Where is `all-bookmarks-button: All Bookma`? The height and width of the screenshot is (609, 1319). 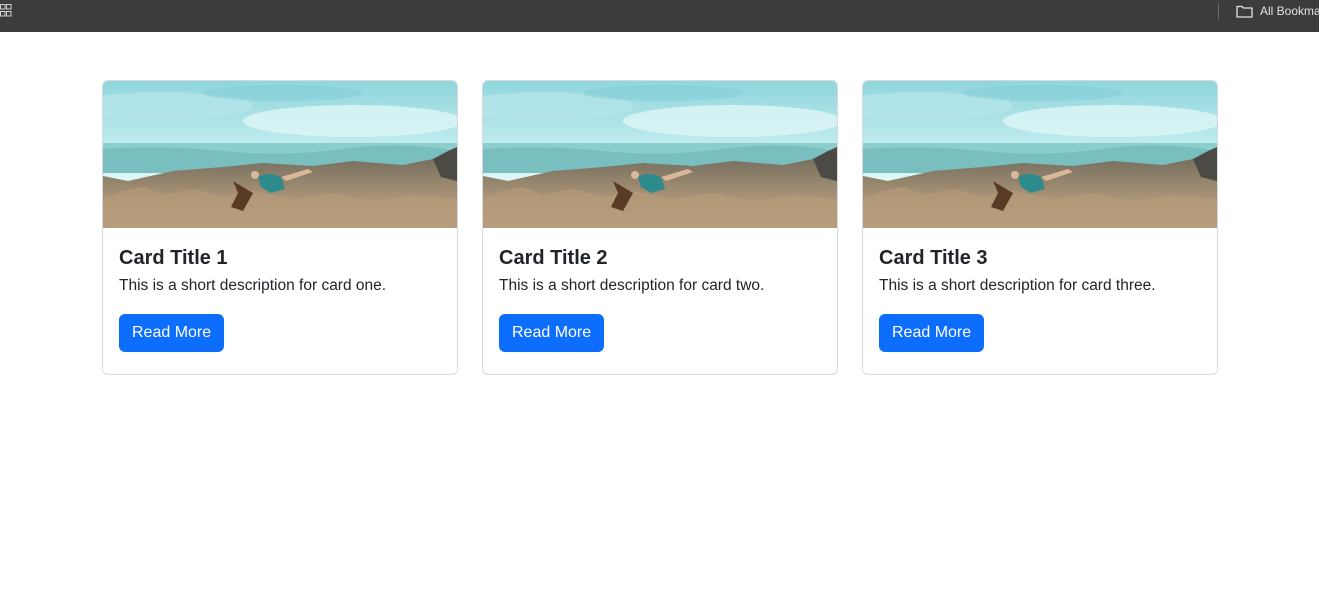 all-bookmarks-button: All Bookma is located at coordinates (1277, 11).